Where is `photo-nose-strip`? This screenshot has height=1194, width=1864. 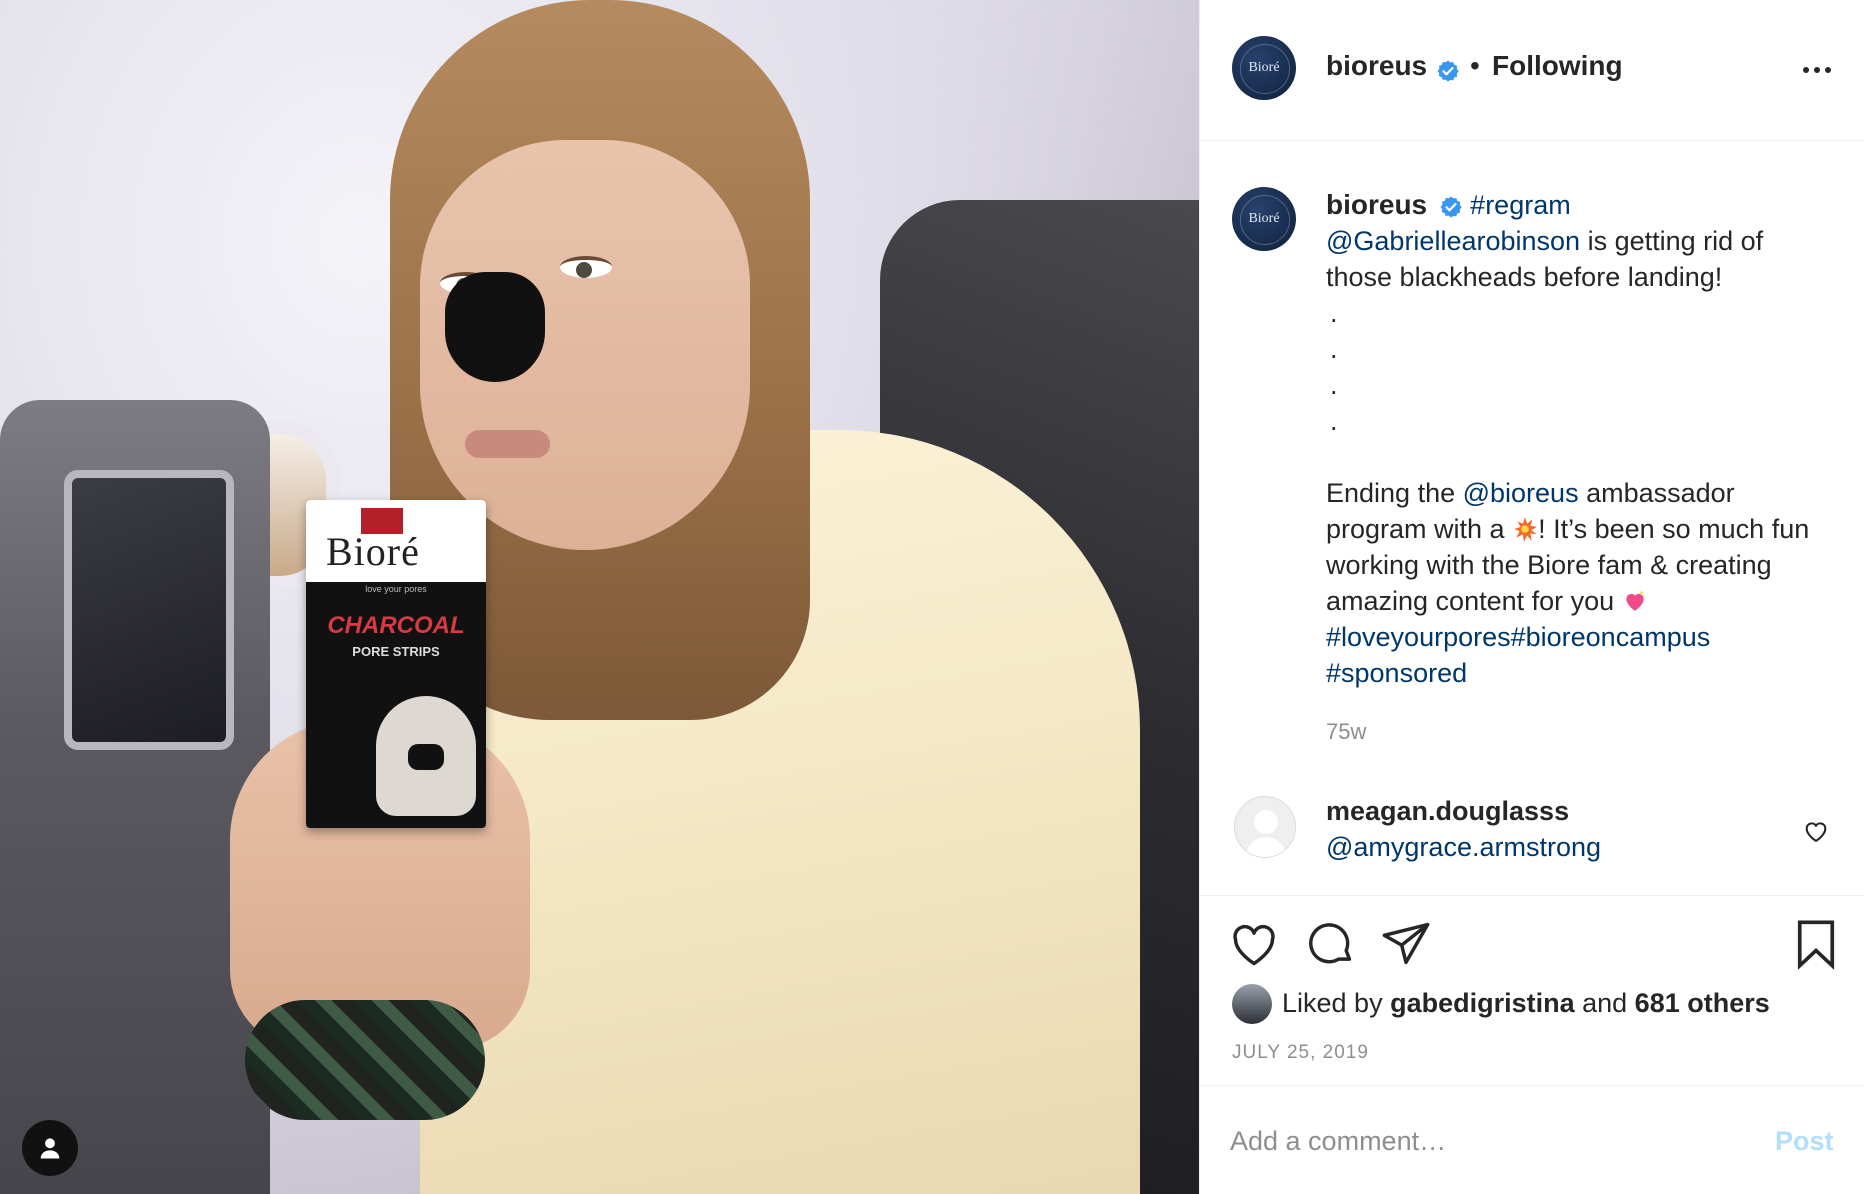
photo-nose-strip is located at coordinates (495, 327).